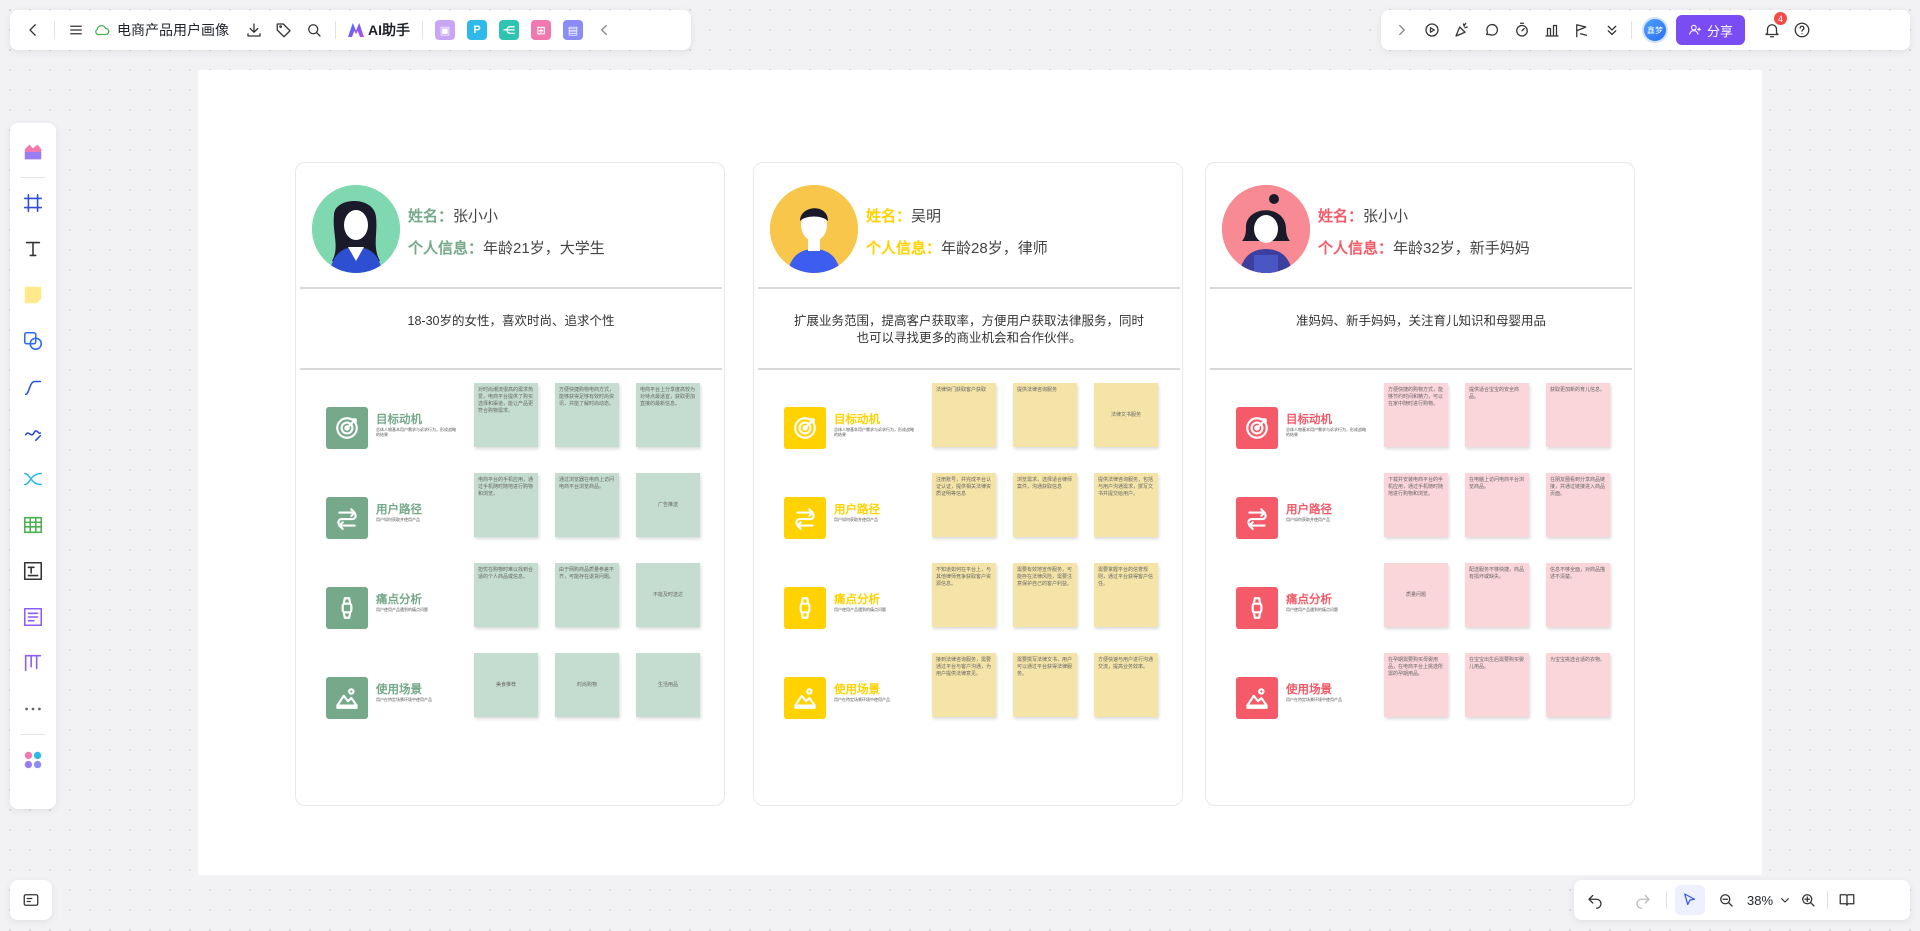  Describe the element at coordinates (1578, 505) in the screenshot. I see `sticky-note: 在朋友圈看到分享商品链接，并通过链接进入商品页面。` at that location.